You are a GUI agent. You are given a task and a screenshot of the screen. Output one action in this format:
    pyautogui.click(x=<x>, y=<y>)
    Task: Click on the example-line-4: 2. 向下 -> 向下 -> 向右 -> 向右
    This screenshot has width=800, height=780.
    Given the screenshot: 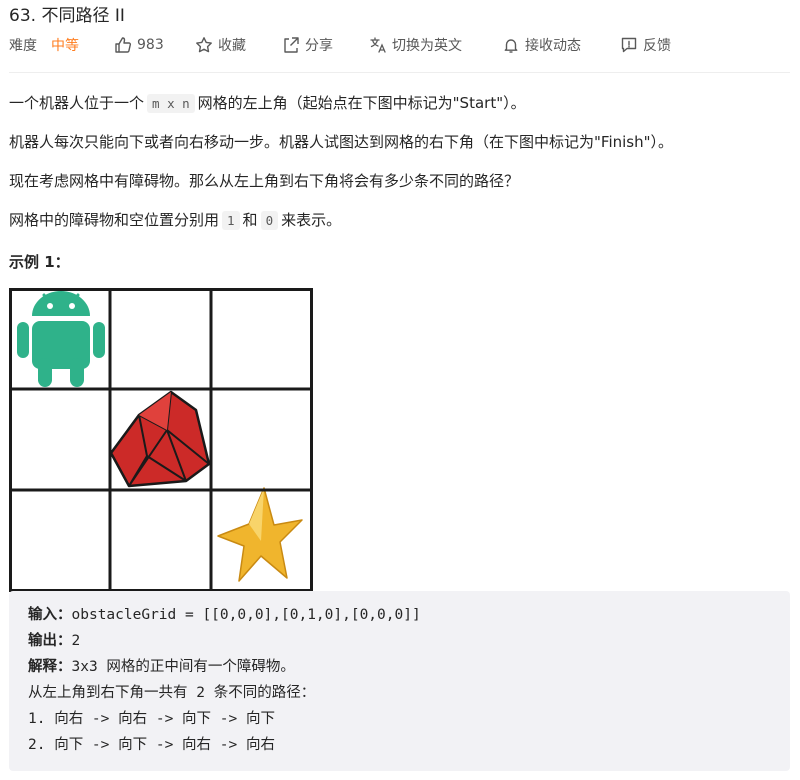 What is the action you would take?
    pyautogui.click(x=151, y=745)
    